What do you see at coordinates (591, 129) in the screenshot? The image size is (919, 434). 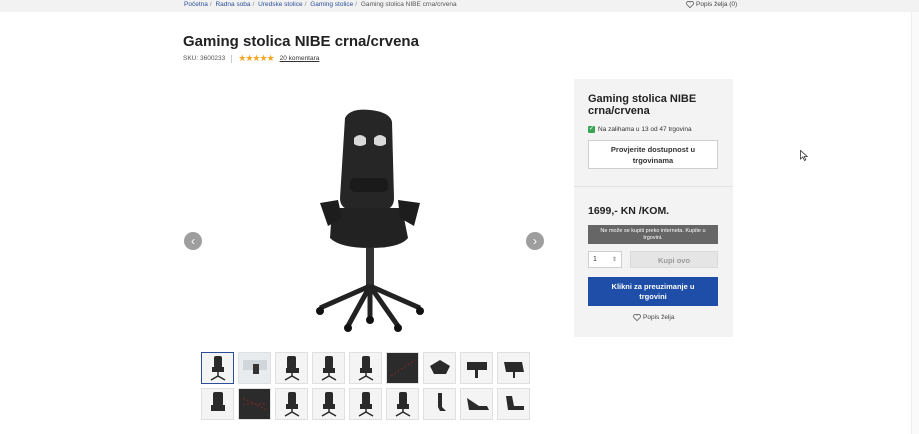 I see `checkmark-icon: ✓` at bounding box center [591, 129].